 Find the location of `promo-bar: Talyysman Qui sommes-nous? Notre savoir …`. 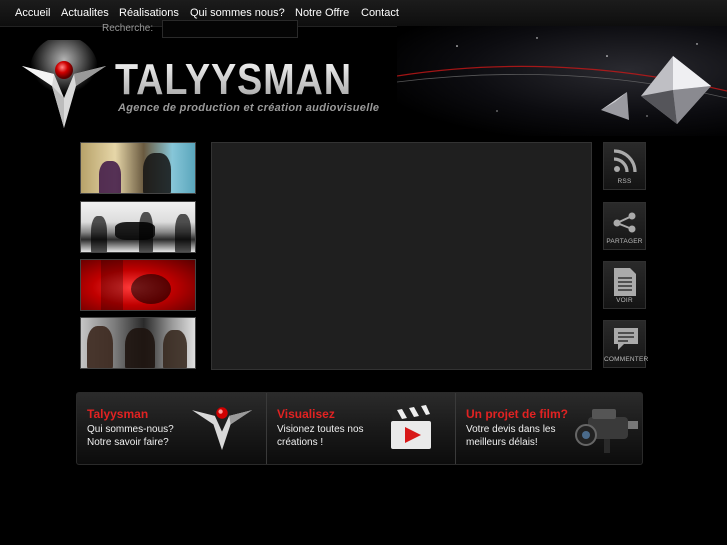

promo-bar: Talyysman Qui sommes-nous? Notre savoir … is located at coordinates (359, 428).